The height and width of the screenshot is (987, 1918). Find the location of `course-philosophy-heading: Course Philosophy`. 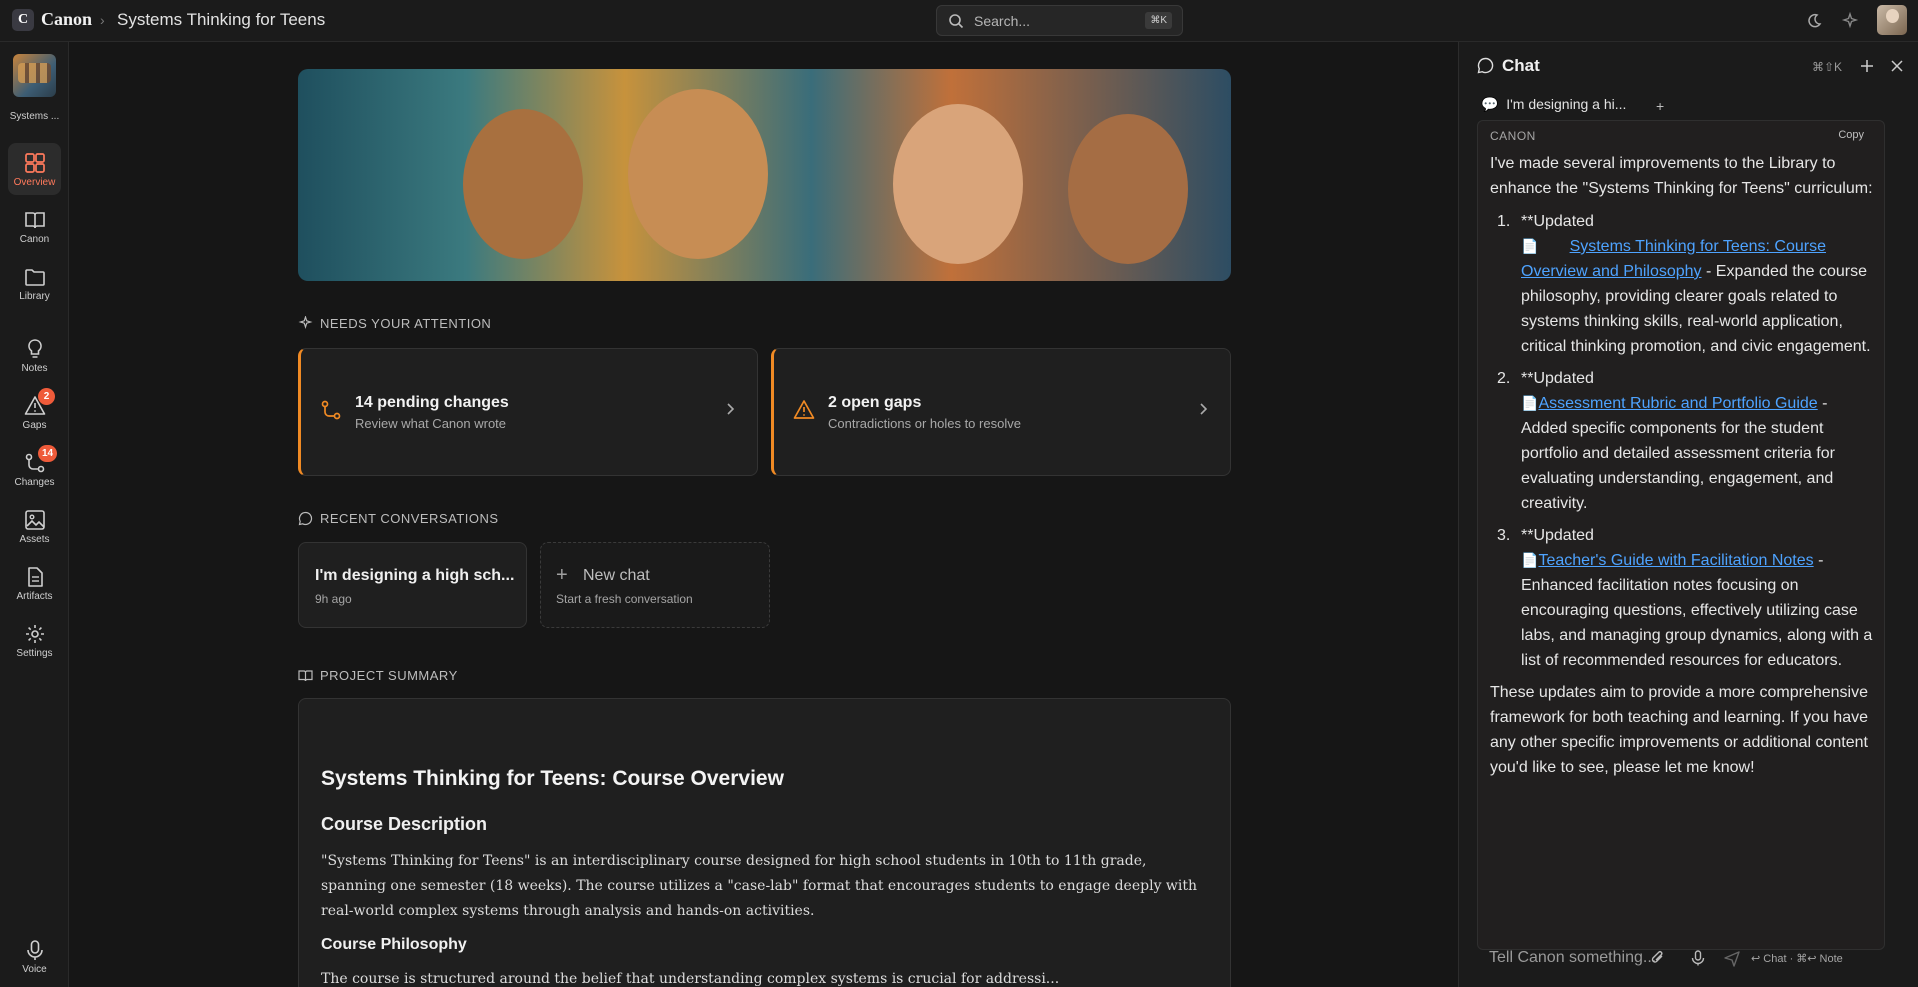

course-philosophy-heading: Course Philosophy is located at coordinates (394, 944).